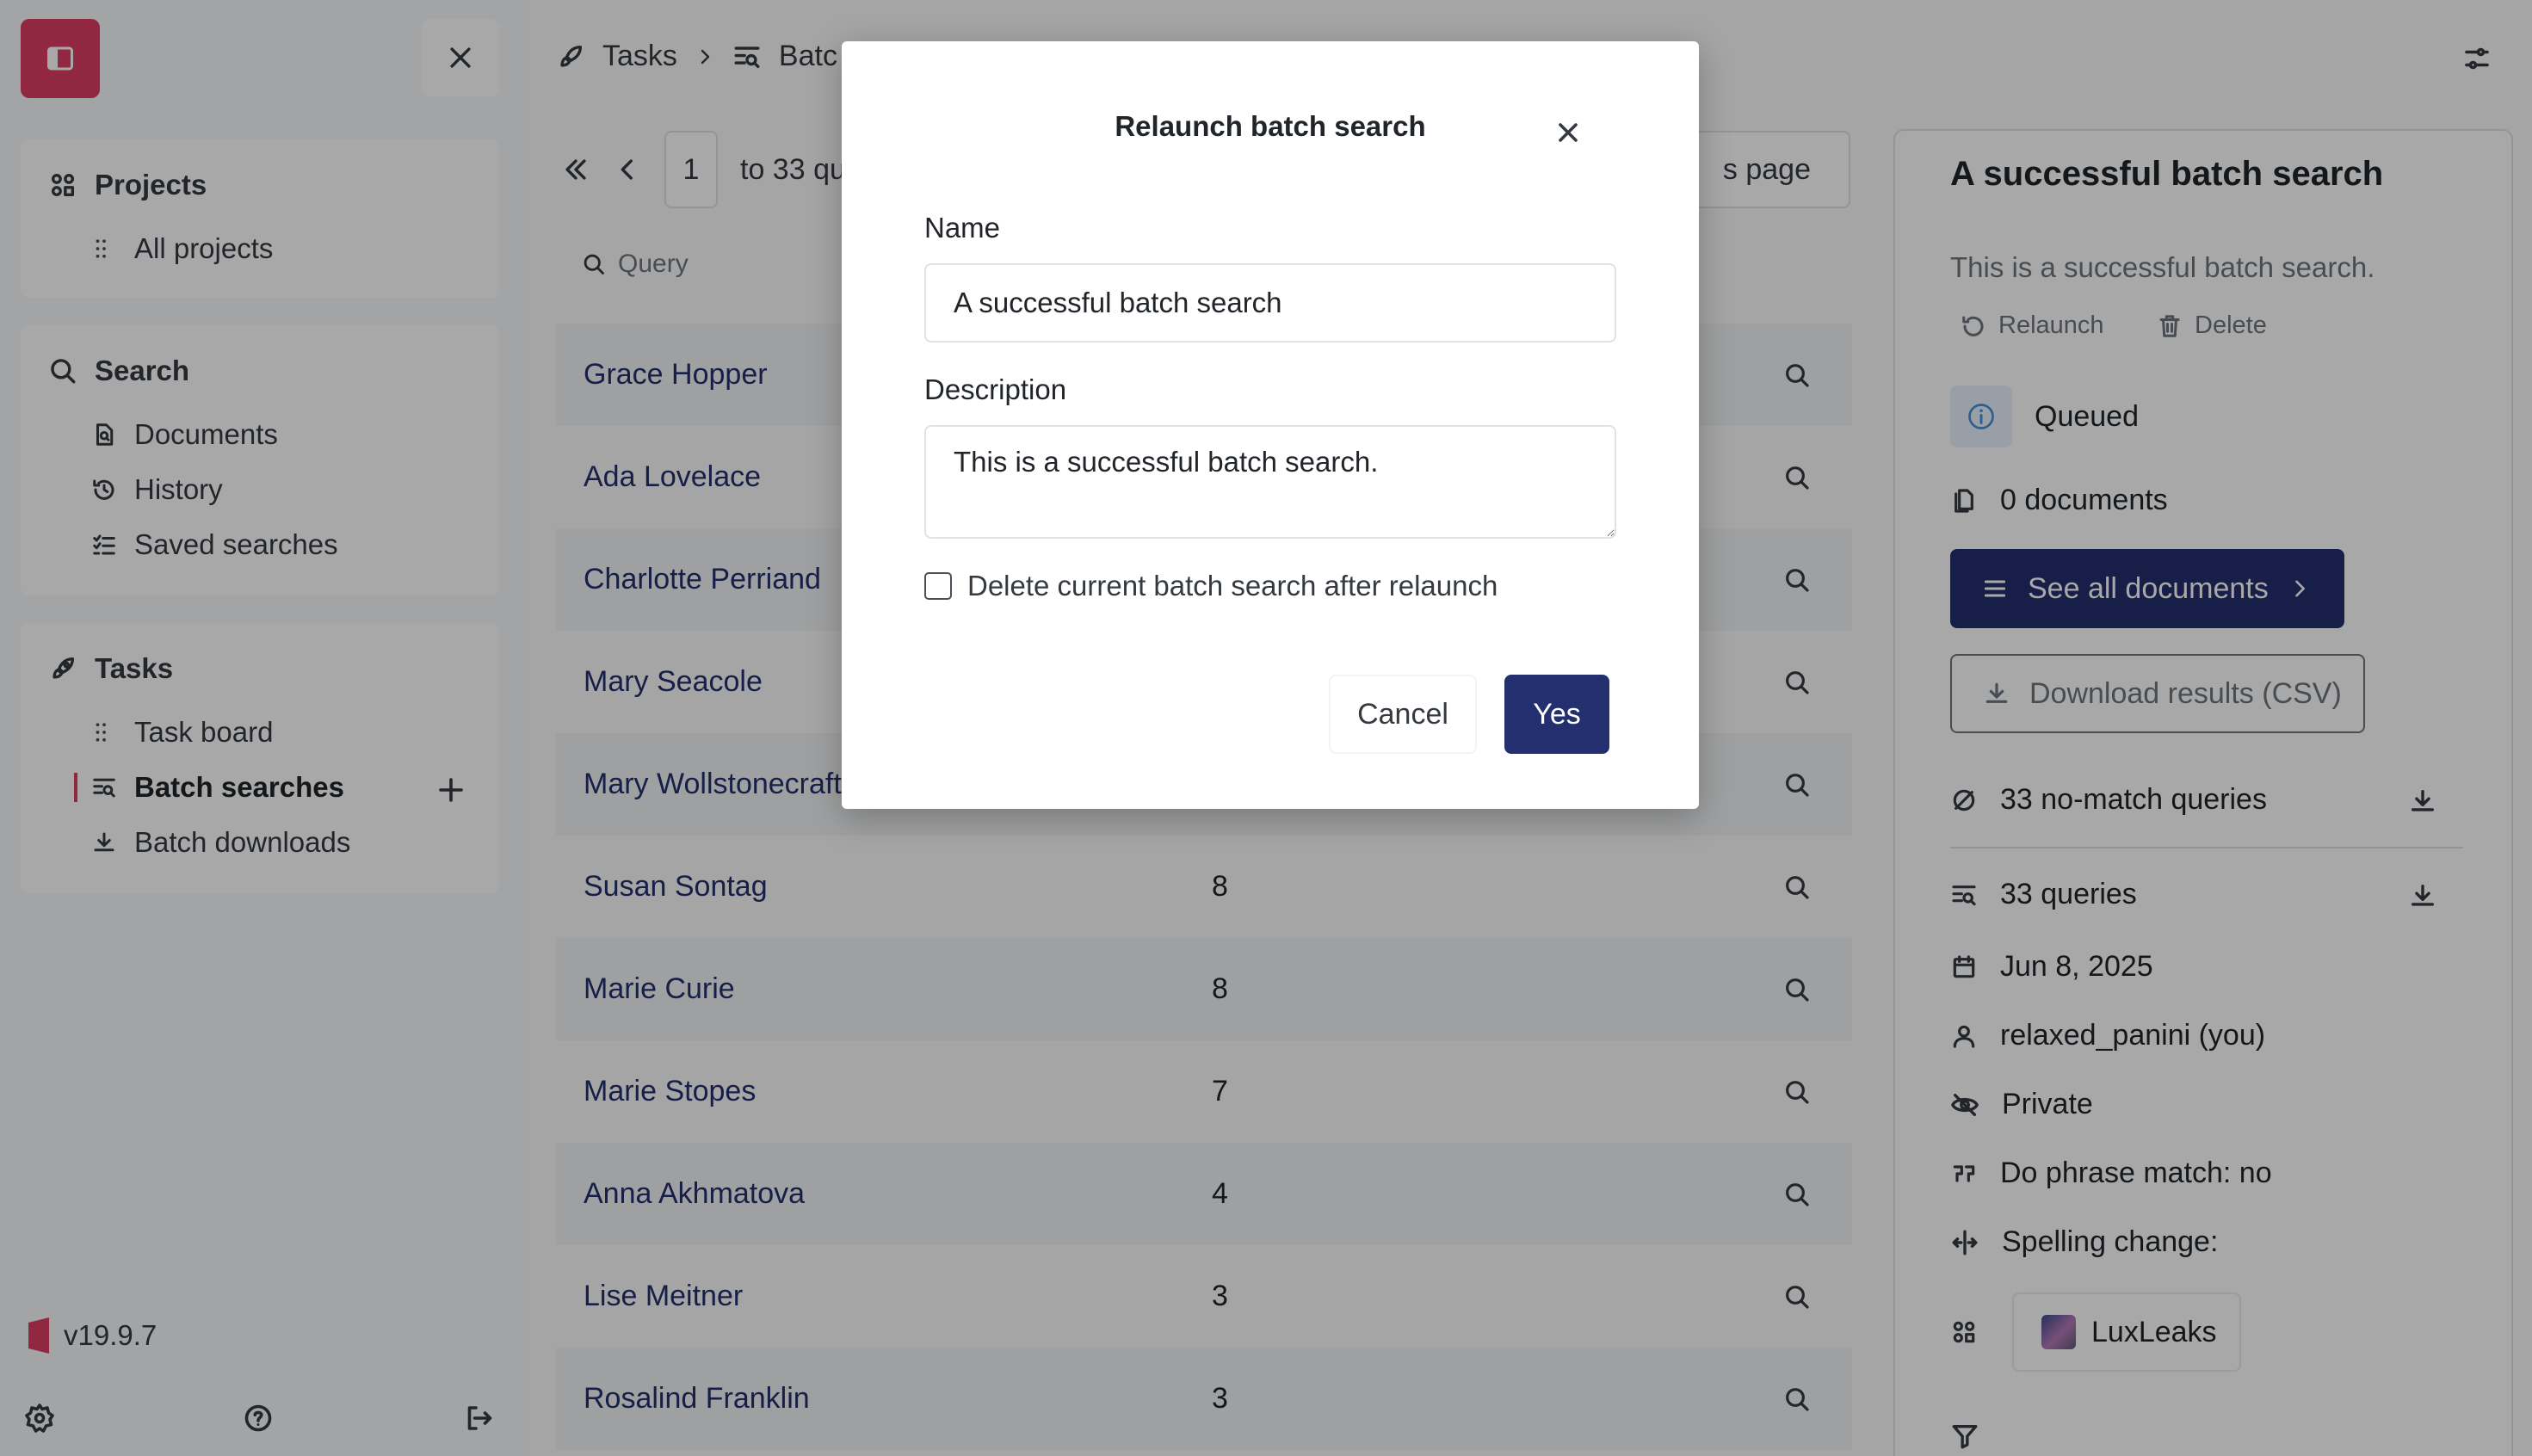 This screenshot has height=1456, width=2532. What do you see at coordinates (1270, 482) in the screenshot?
I see `description-textarea: This is a successful batch search.` at bounding box center [1270, 482].